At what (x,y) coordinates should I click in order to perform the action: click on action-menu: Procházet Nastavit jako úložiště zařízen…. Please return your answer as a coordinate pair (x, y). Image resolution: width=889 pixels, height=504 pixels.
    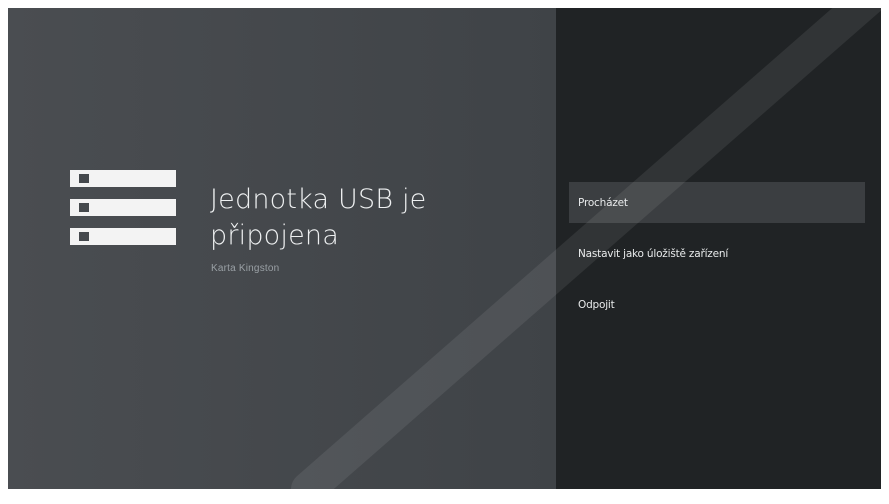
    Looking at the image, I should click on (718, 258).